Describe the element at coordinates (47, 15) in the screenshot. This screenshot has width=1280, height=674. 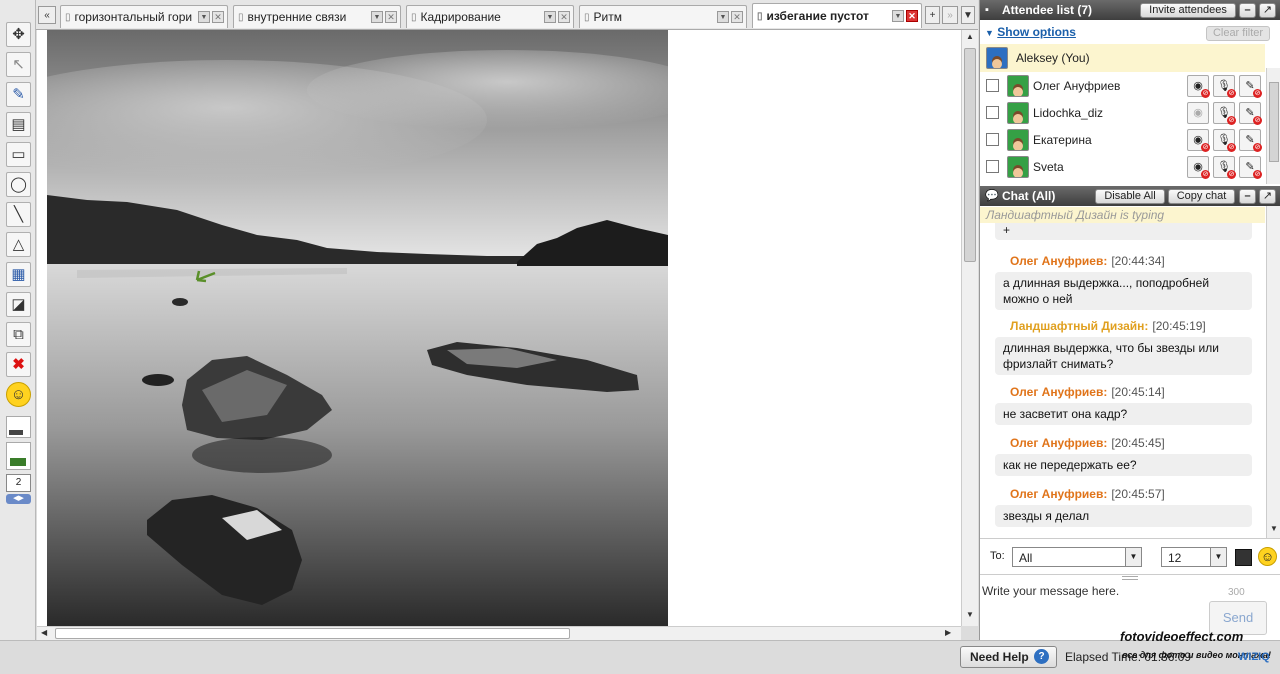
I see `tabs-scroll-left-button: «` at that location.